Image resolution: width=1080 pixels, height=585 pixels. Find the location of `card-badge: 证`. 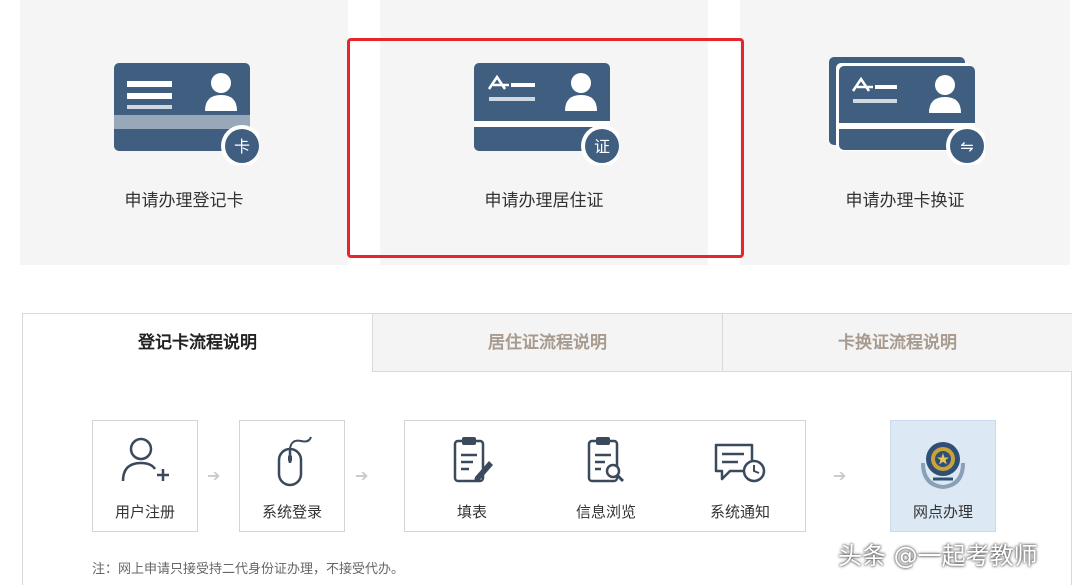

card-badge: 证 is located at coordinates (602, 146).